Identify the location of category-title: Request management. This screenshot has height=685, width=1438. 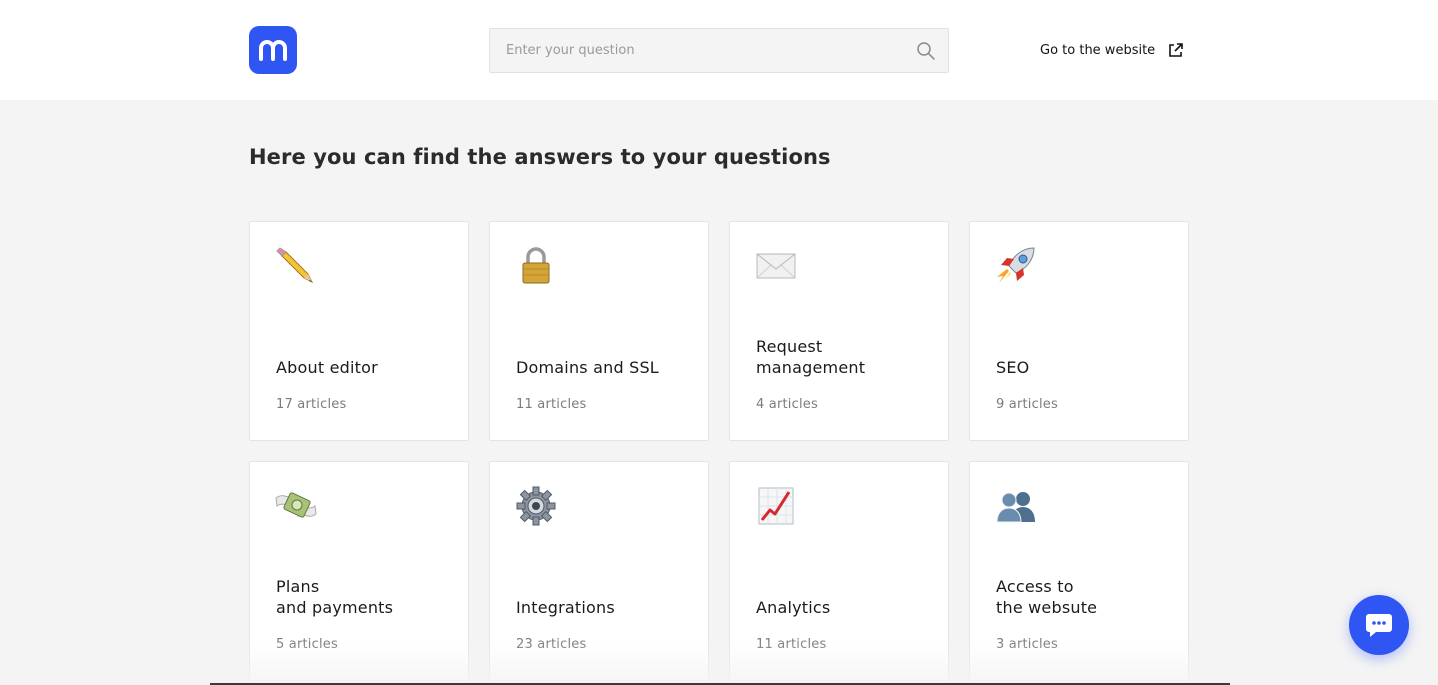
(846, 357).